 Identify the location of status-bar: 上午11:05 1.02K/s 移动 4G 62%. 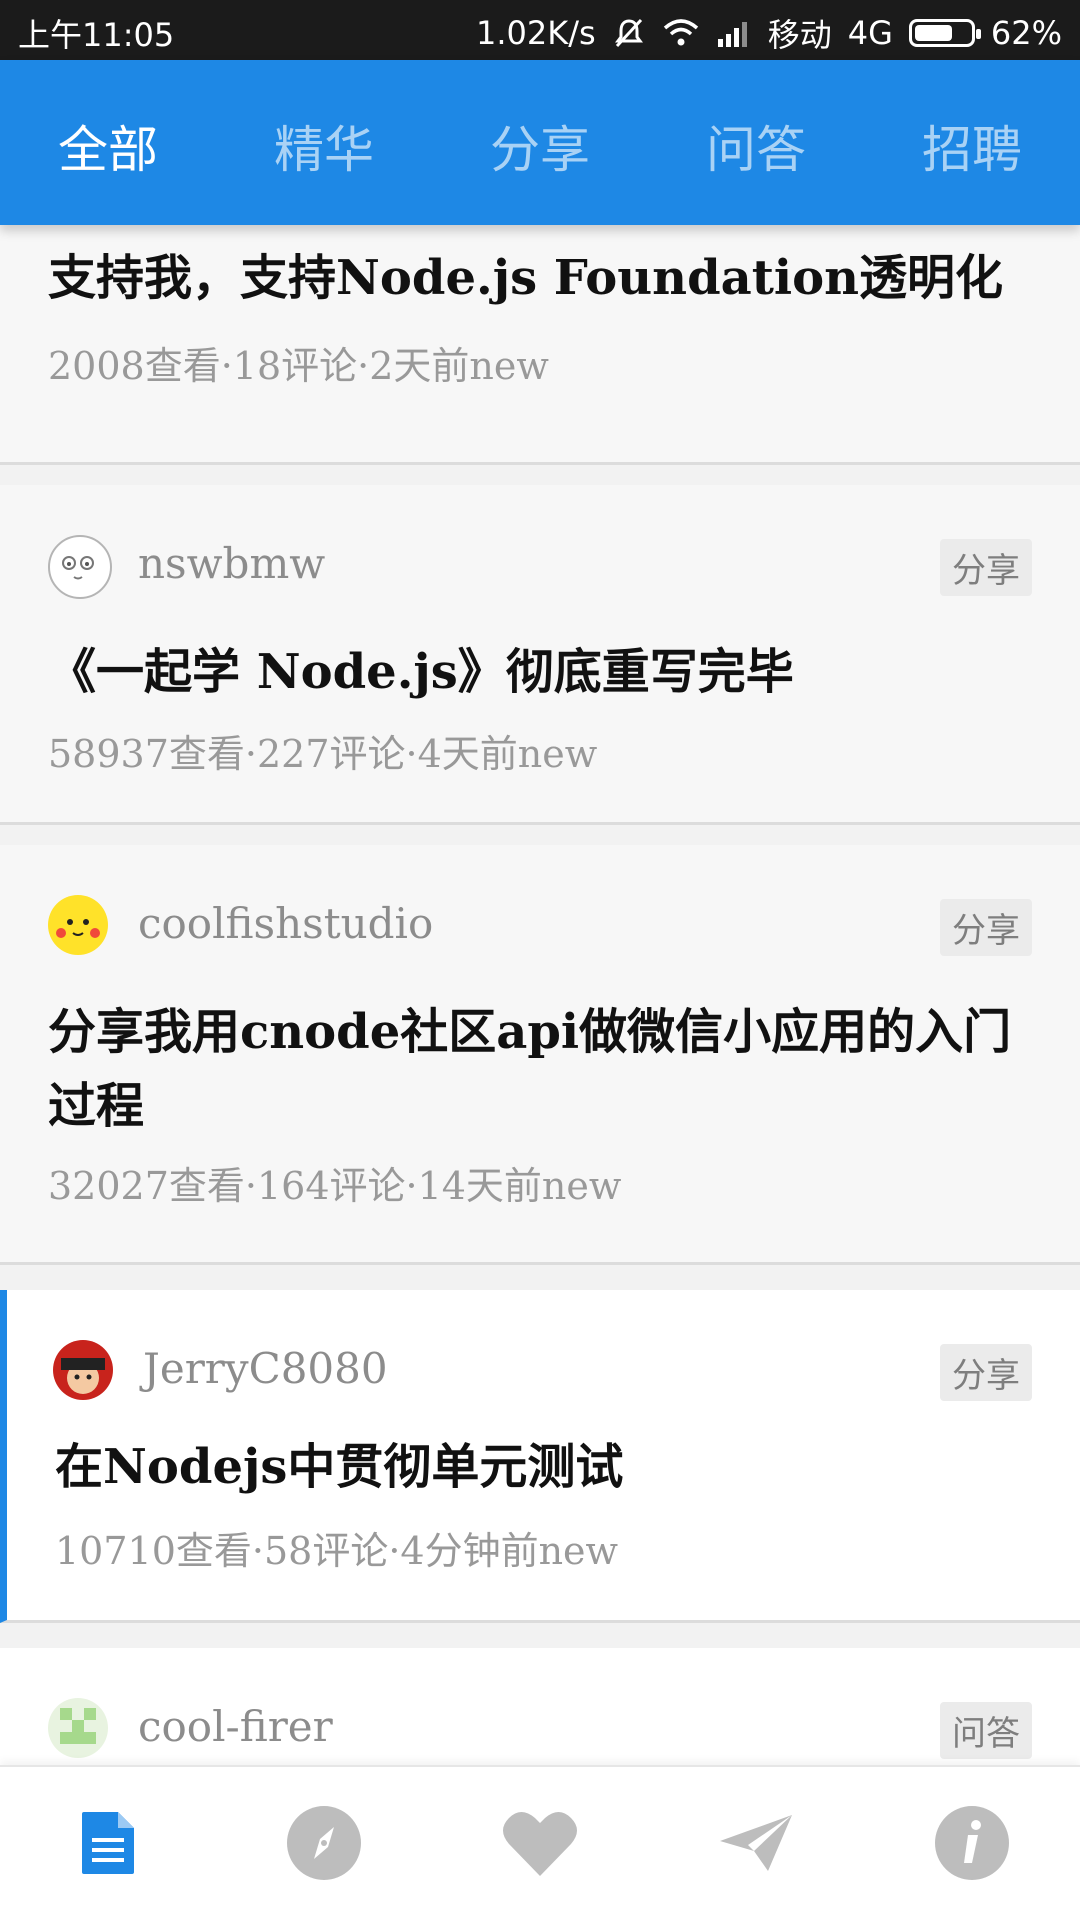
(540, 30).